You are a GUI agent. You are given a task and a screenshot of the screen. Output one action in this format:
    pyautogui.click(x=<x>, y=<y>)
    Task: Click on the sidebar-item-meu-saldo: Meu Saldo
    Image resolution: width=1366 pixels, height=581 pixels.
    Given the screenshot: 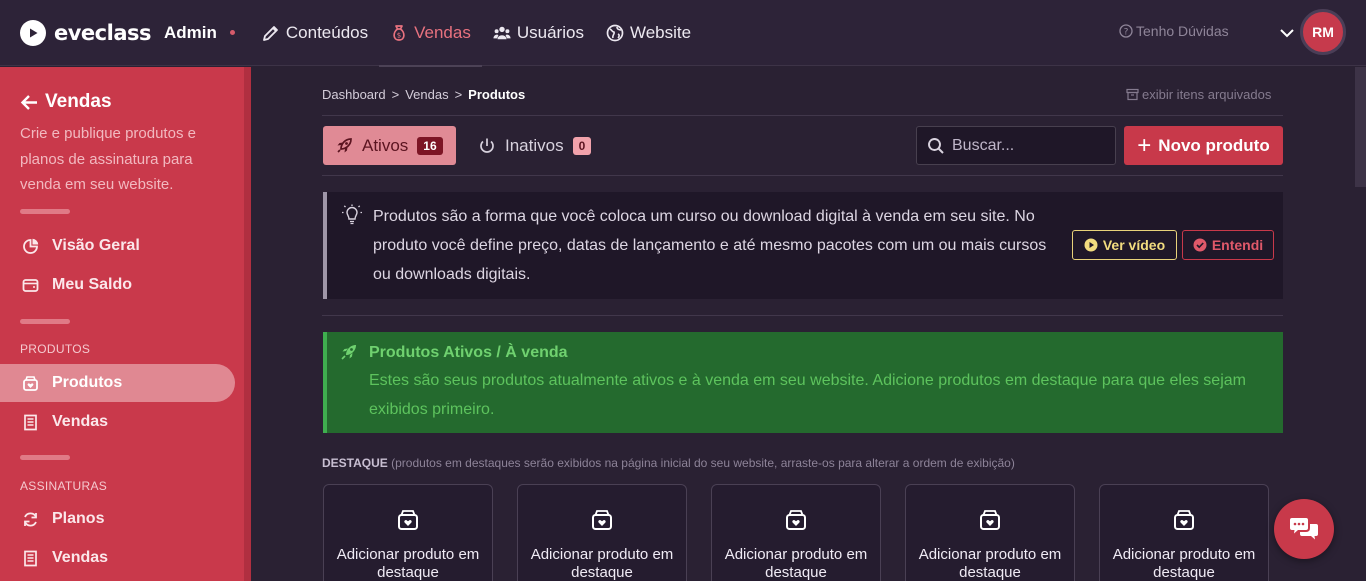 What is the action you would take?
    pyautogui.click(x=117, y=285)
    